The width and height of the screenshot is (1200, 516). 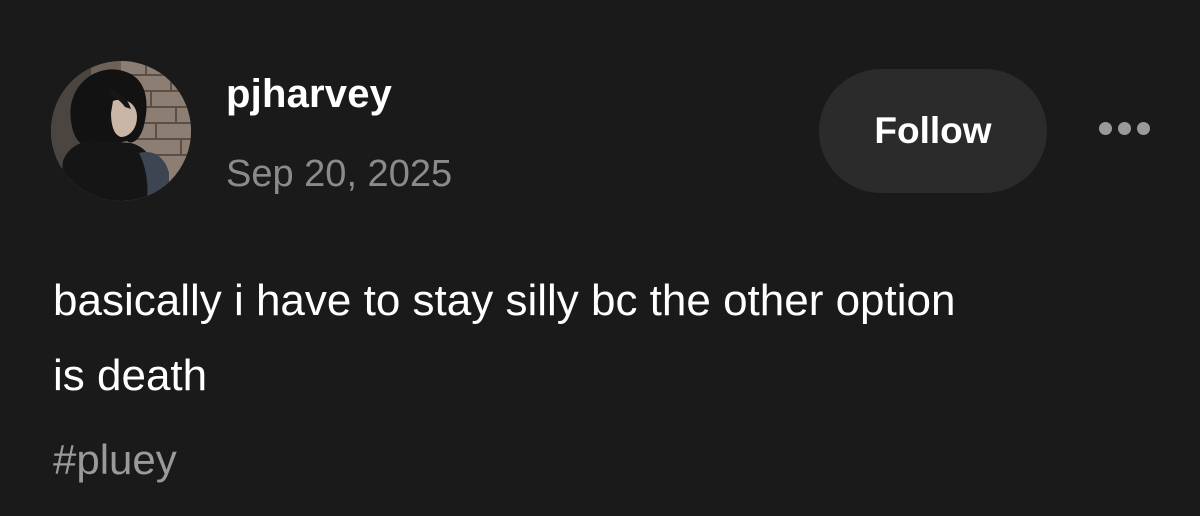 What do you see at coordinates (309, 94) in the screenshot?
I see `author-username: pjharvey` at bounding box center [309, 94].